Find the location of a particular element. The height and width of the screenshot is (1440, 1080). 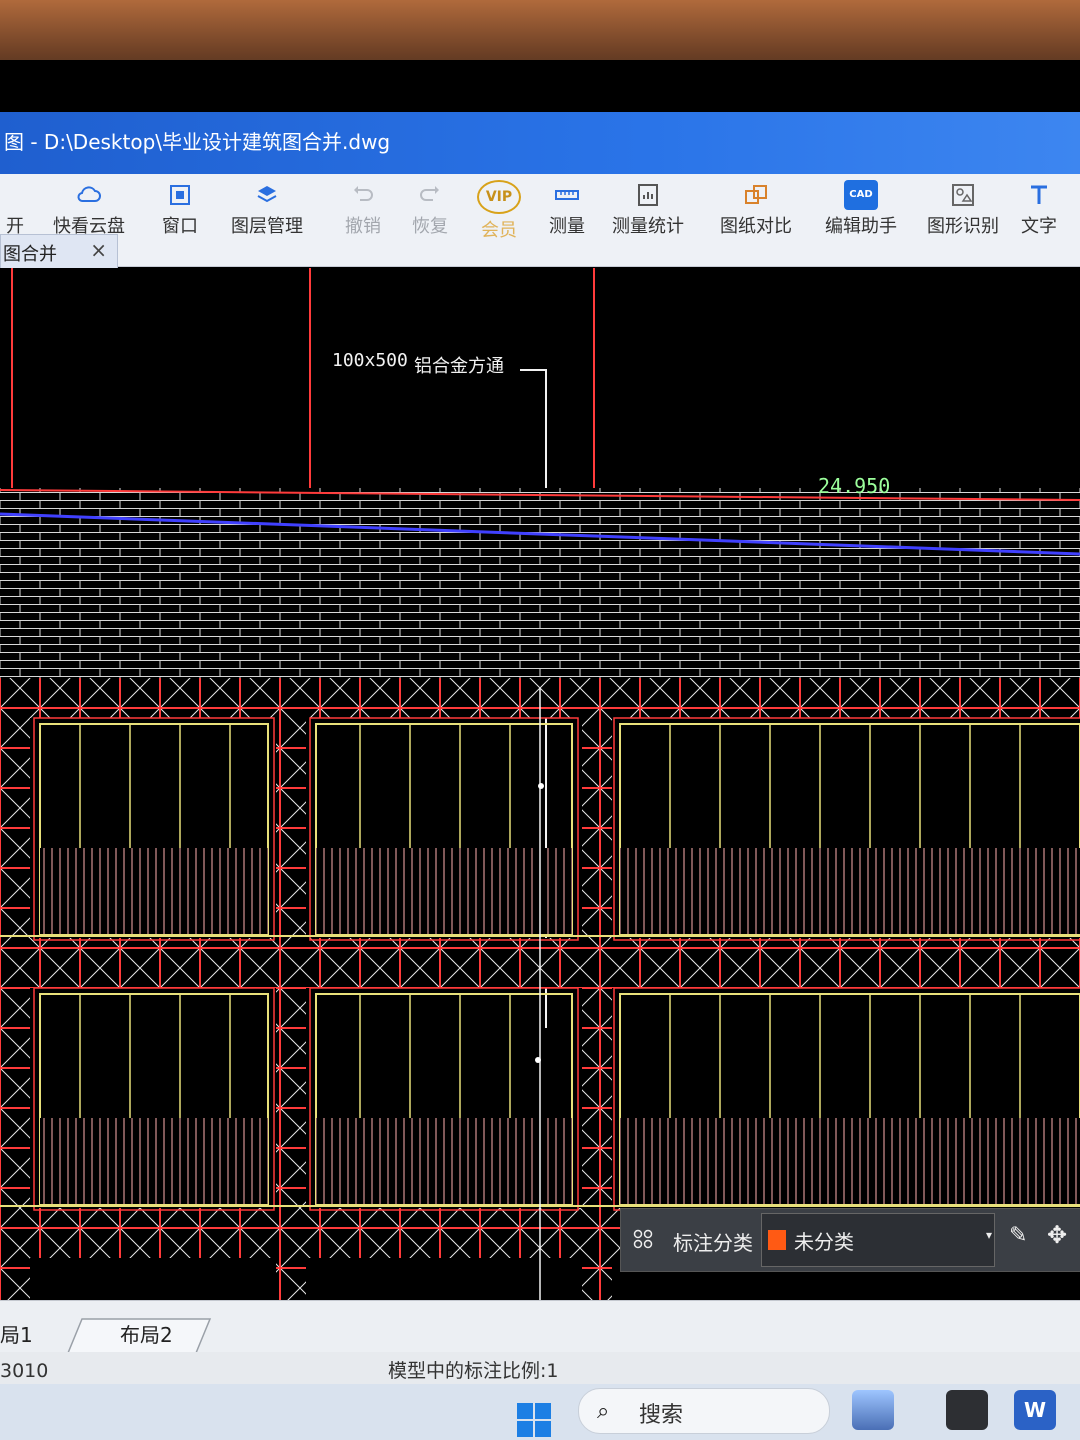

shape-recognition-button: 图形识别 is located at coordinates (963, 220).